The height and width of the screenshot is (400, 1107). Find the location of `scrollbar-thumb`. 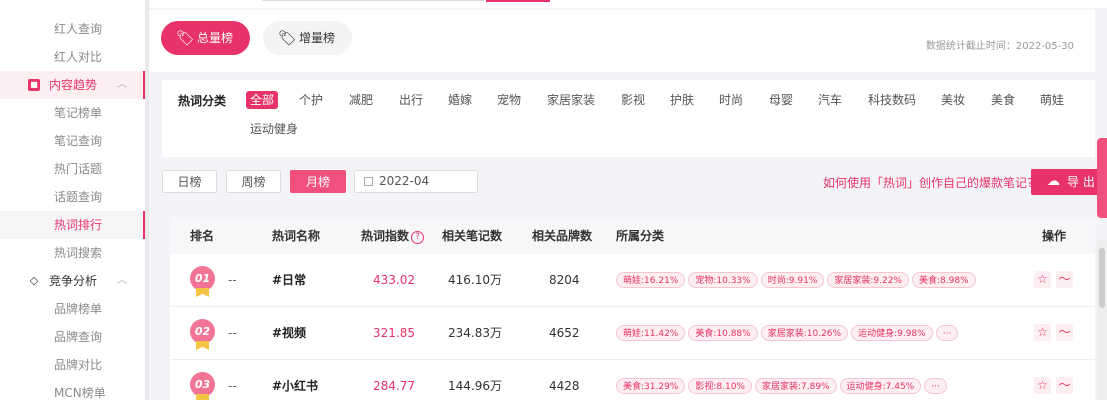

scrollbar-thumb is located at coordinates (1102, 278).